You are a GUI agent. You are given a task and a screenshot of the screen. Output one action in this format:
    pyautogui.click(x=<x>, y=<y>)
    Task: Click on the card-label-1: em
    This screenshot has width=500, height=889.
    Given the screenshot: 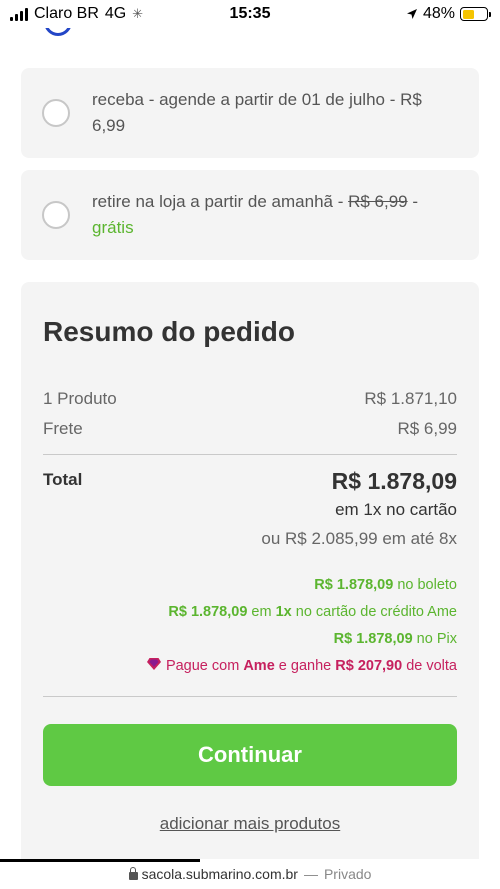 What is the action you would take?
    pyautogui.click(x=261, y=612)
    